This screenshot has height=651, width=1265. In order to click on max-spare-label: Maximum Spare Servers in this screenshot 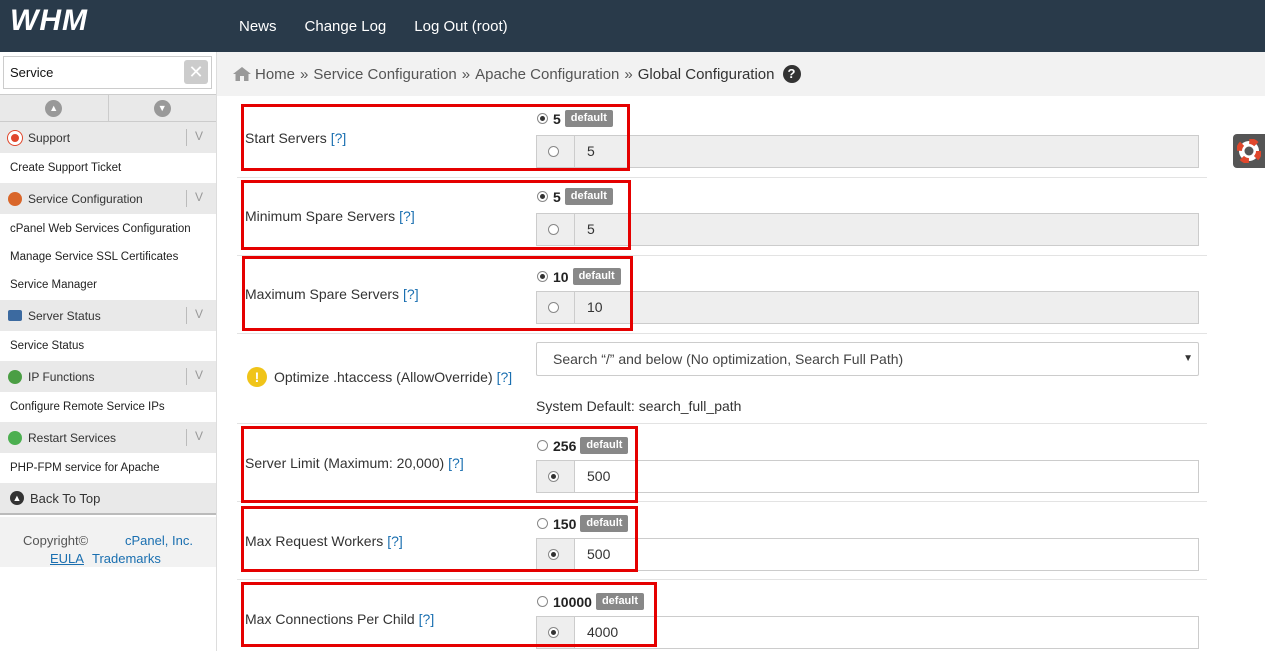, I will do `click(322, 294)`.